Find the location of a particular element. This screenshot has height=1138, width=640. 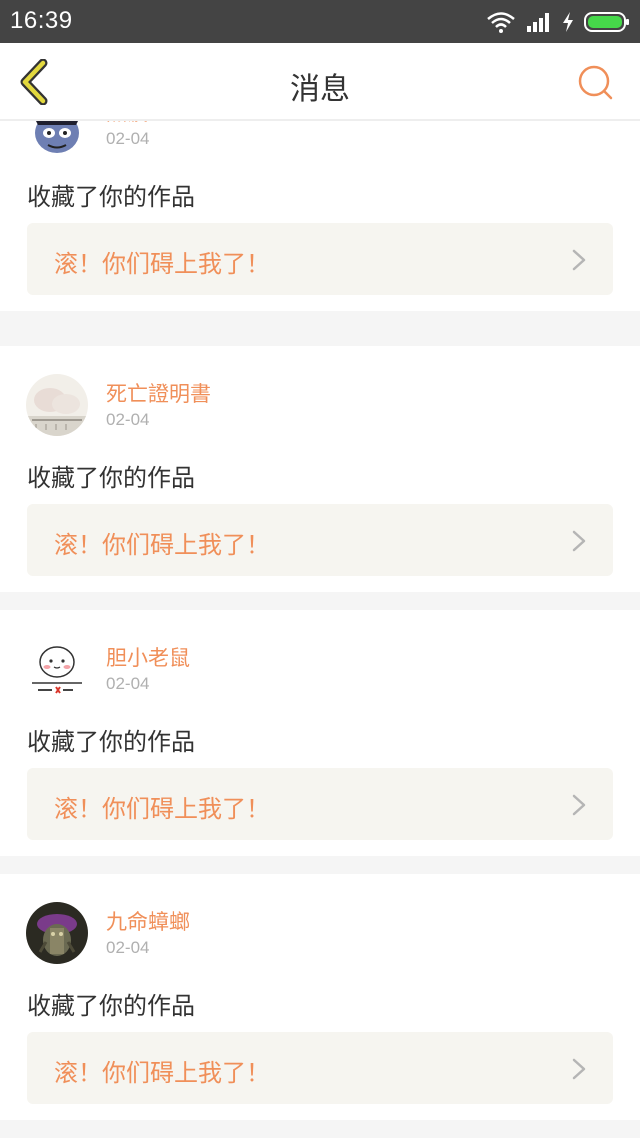

signal-icon is located at coordinates (538, 22).